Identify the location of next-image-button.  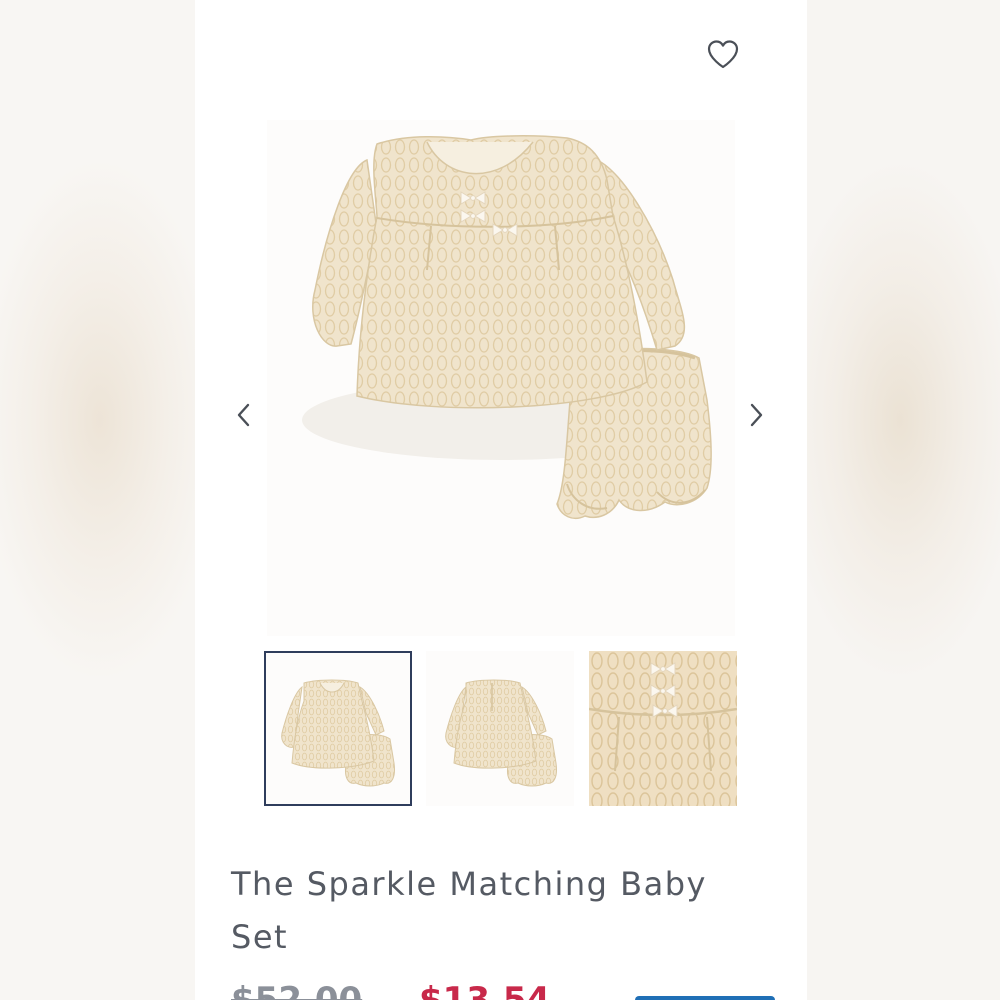
(756, 415).